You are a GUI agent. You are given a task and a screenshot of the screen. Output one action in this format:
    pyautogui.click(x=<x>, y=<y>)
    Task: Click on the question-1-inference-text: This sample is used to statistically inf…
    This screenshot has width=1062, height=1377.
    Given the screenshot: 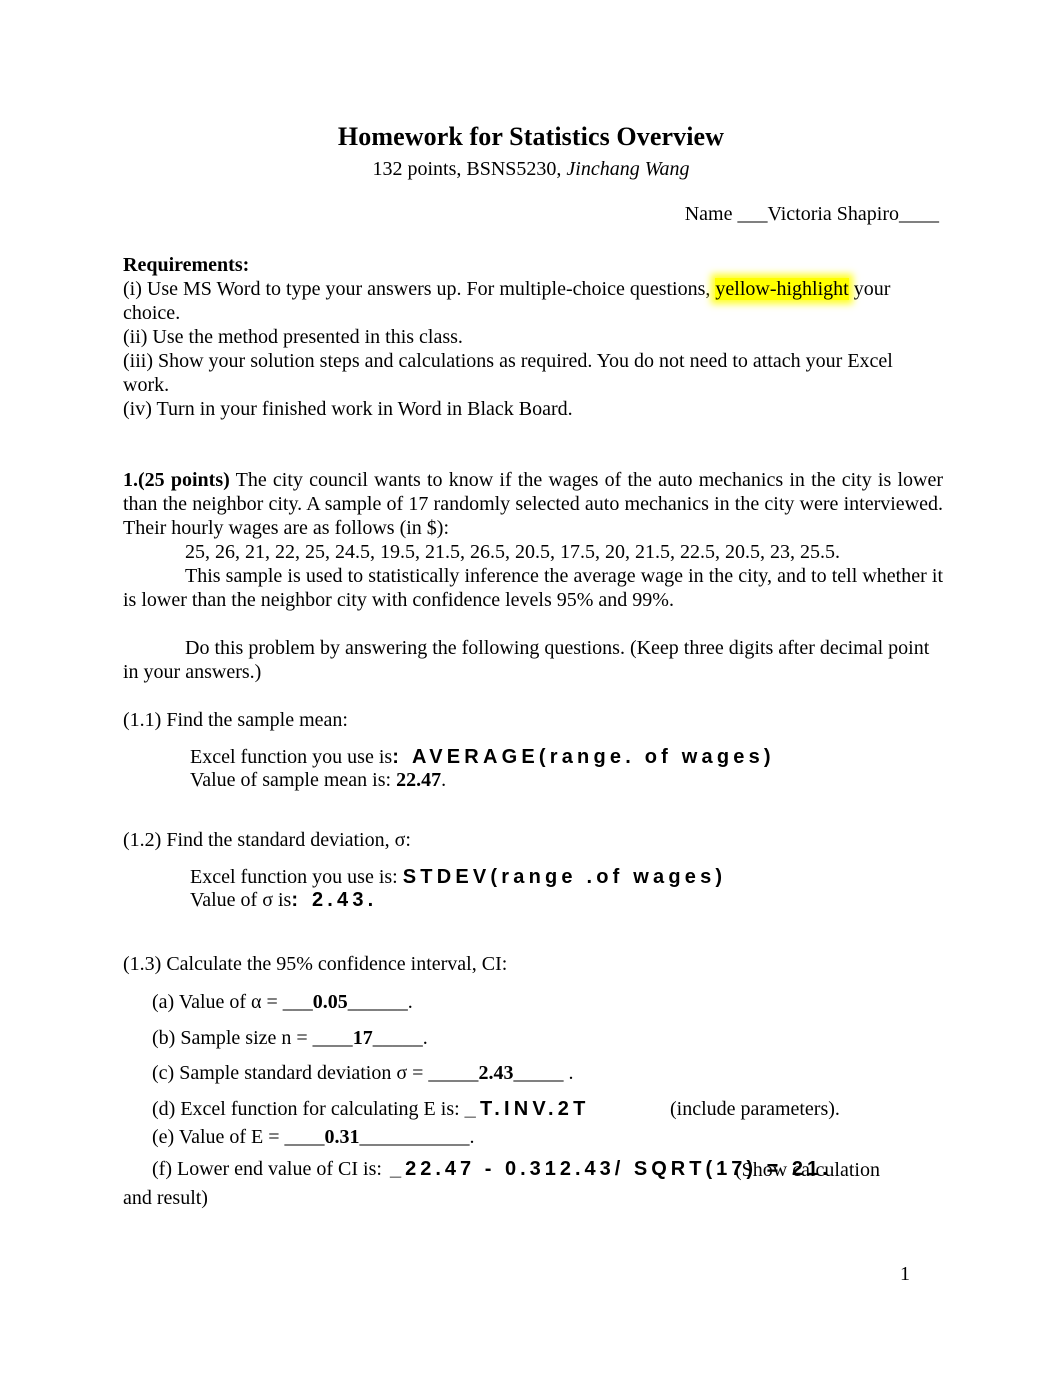 What is the action you would take?
    pyautogui.click(x=533, y=588)
    